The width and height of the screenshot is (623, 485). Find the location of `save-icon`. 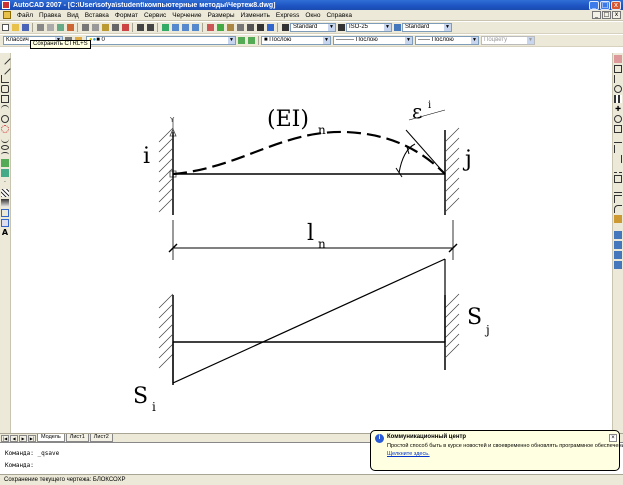

save-icon is located at coordinates (25, 27).